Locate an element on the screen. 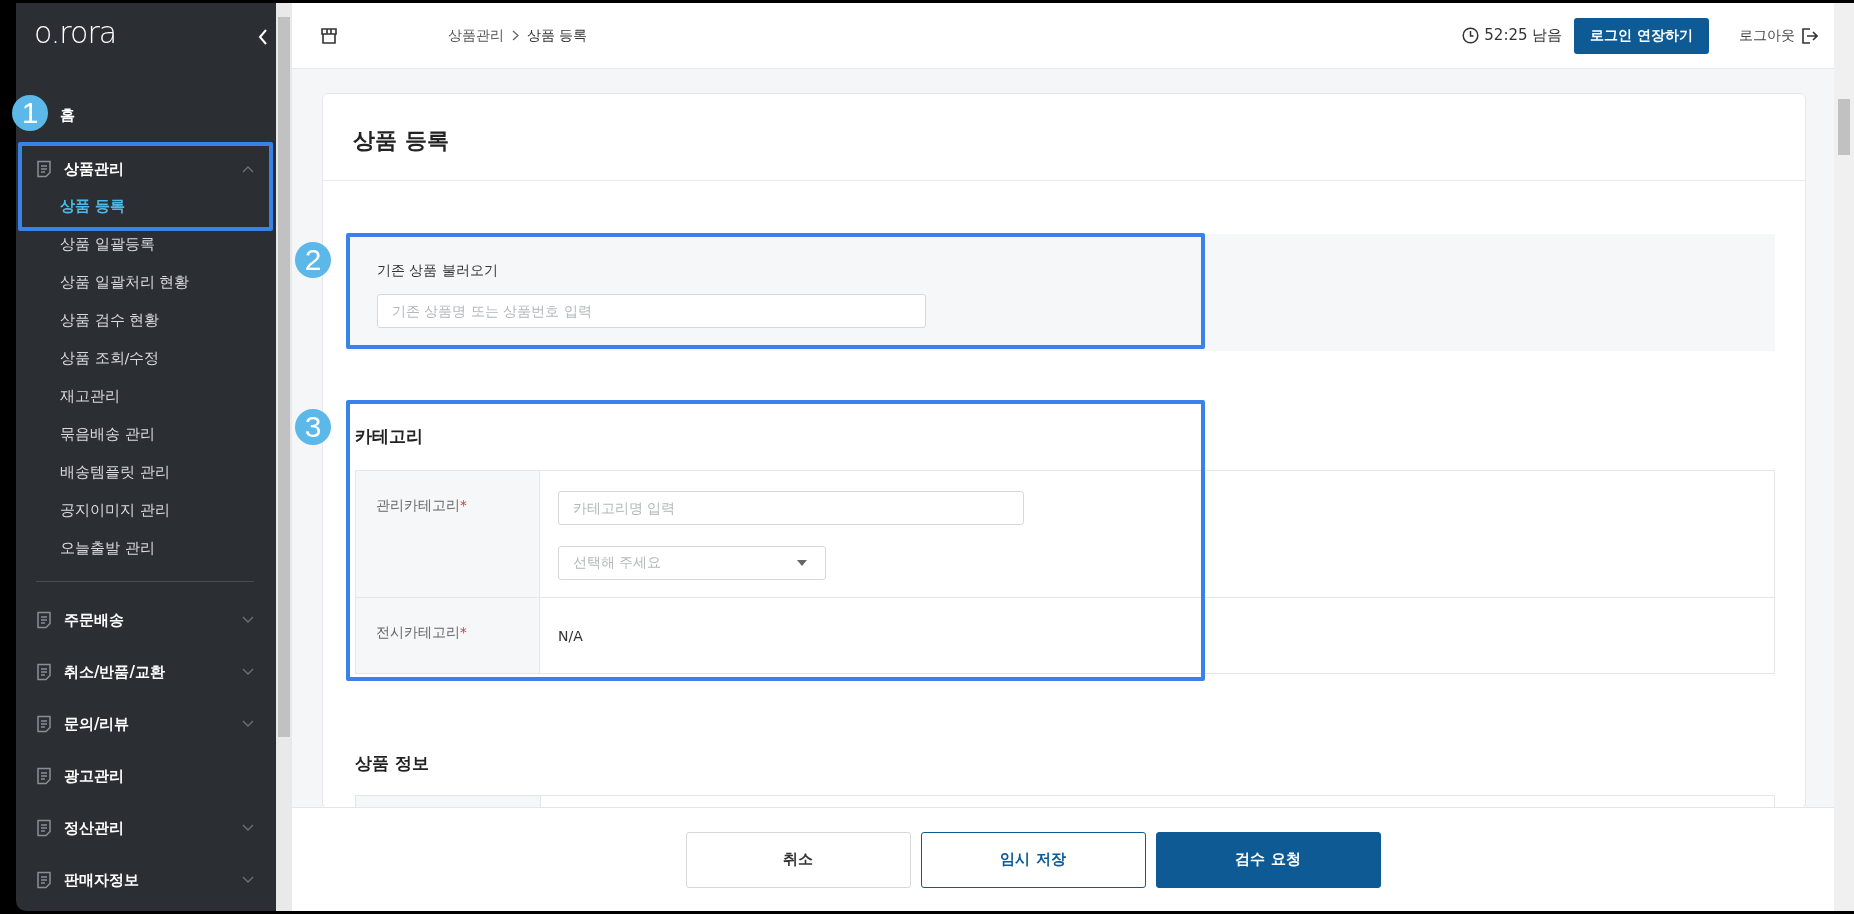  chevron-up-icon is located at coordinates (248, 169).